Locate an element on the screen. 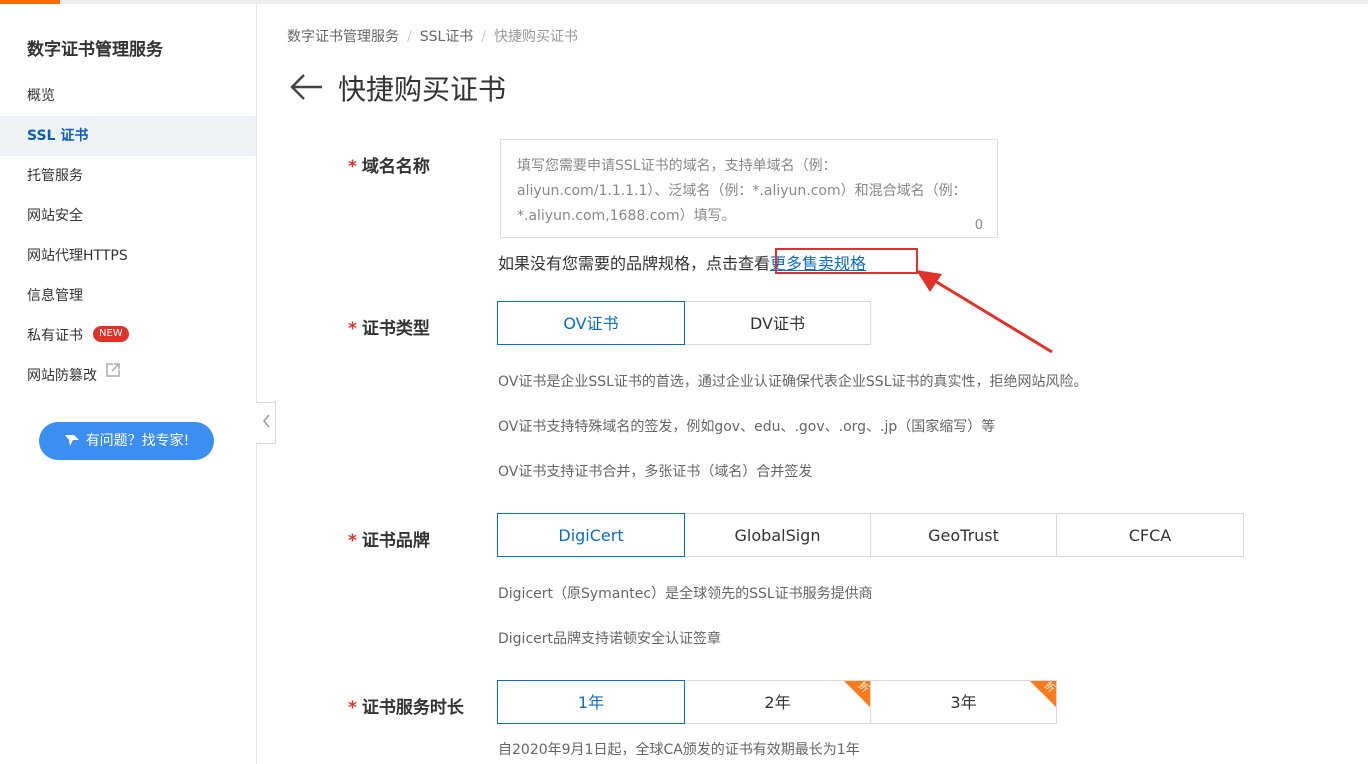 Image resolution: width=1368 pixels, height=764 pixels. sidebar-item-ssl: SSL 证书 is located at coordinates (128, 136).